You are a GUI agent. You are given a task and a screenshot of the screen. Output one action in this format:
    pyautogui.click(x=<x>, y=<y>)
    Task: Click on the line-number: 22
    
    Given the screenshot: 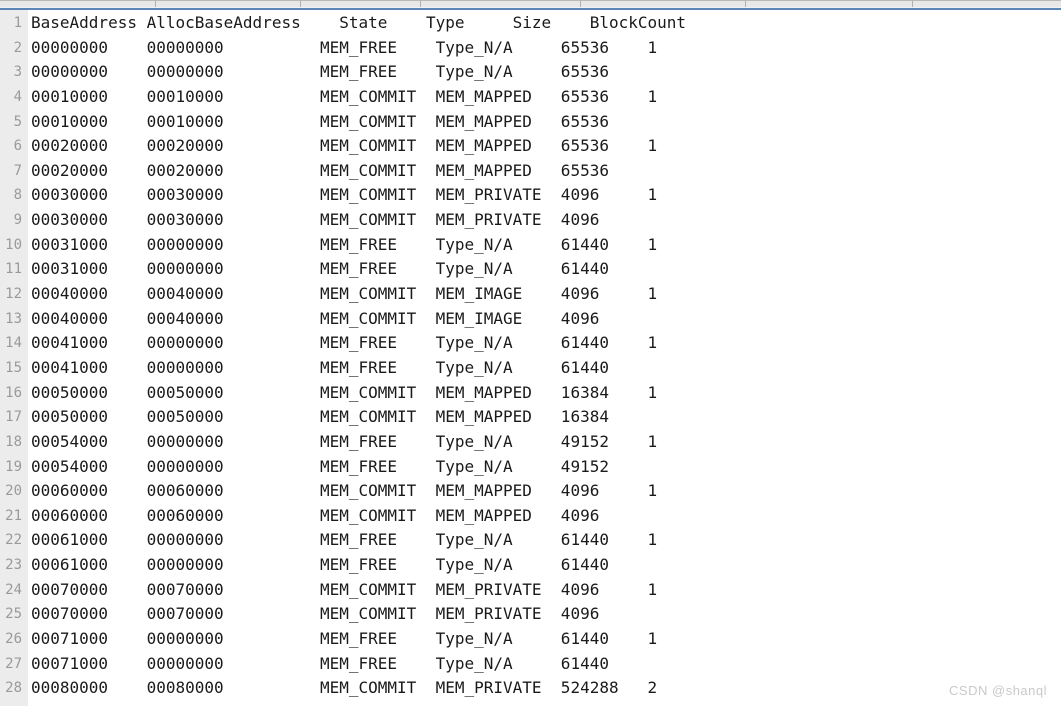 What is the action you would take?
    pyautogui.click(x=13, y=540)
    